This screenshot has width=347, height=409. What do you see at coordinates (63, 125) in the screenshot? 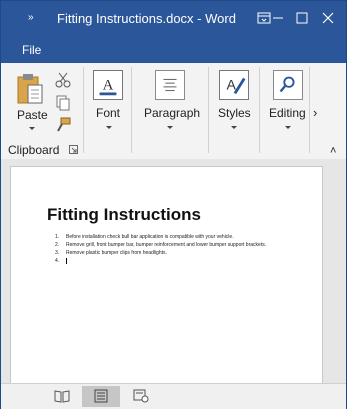
I see `format-painter-icon` at bounding box center [63, 125].